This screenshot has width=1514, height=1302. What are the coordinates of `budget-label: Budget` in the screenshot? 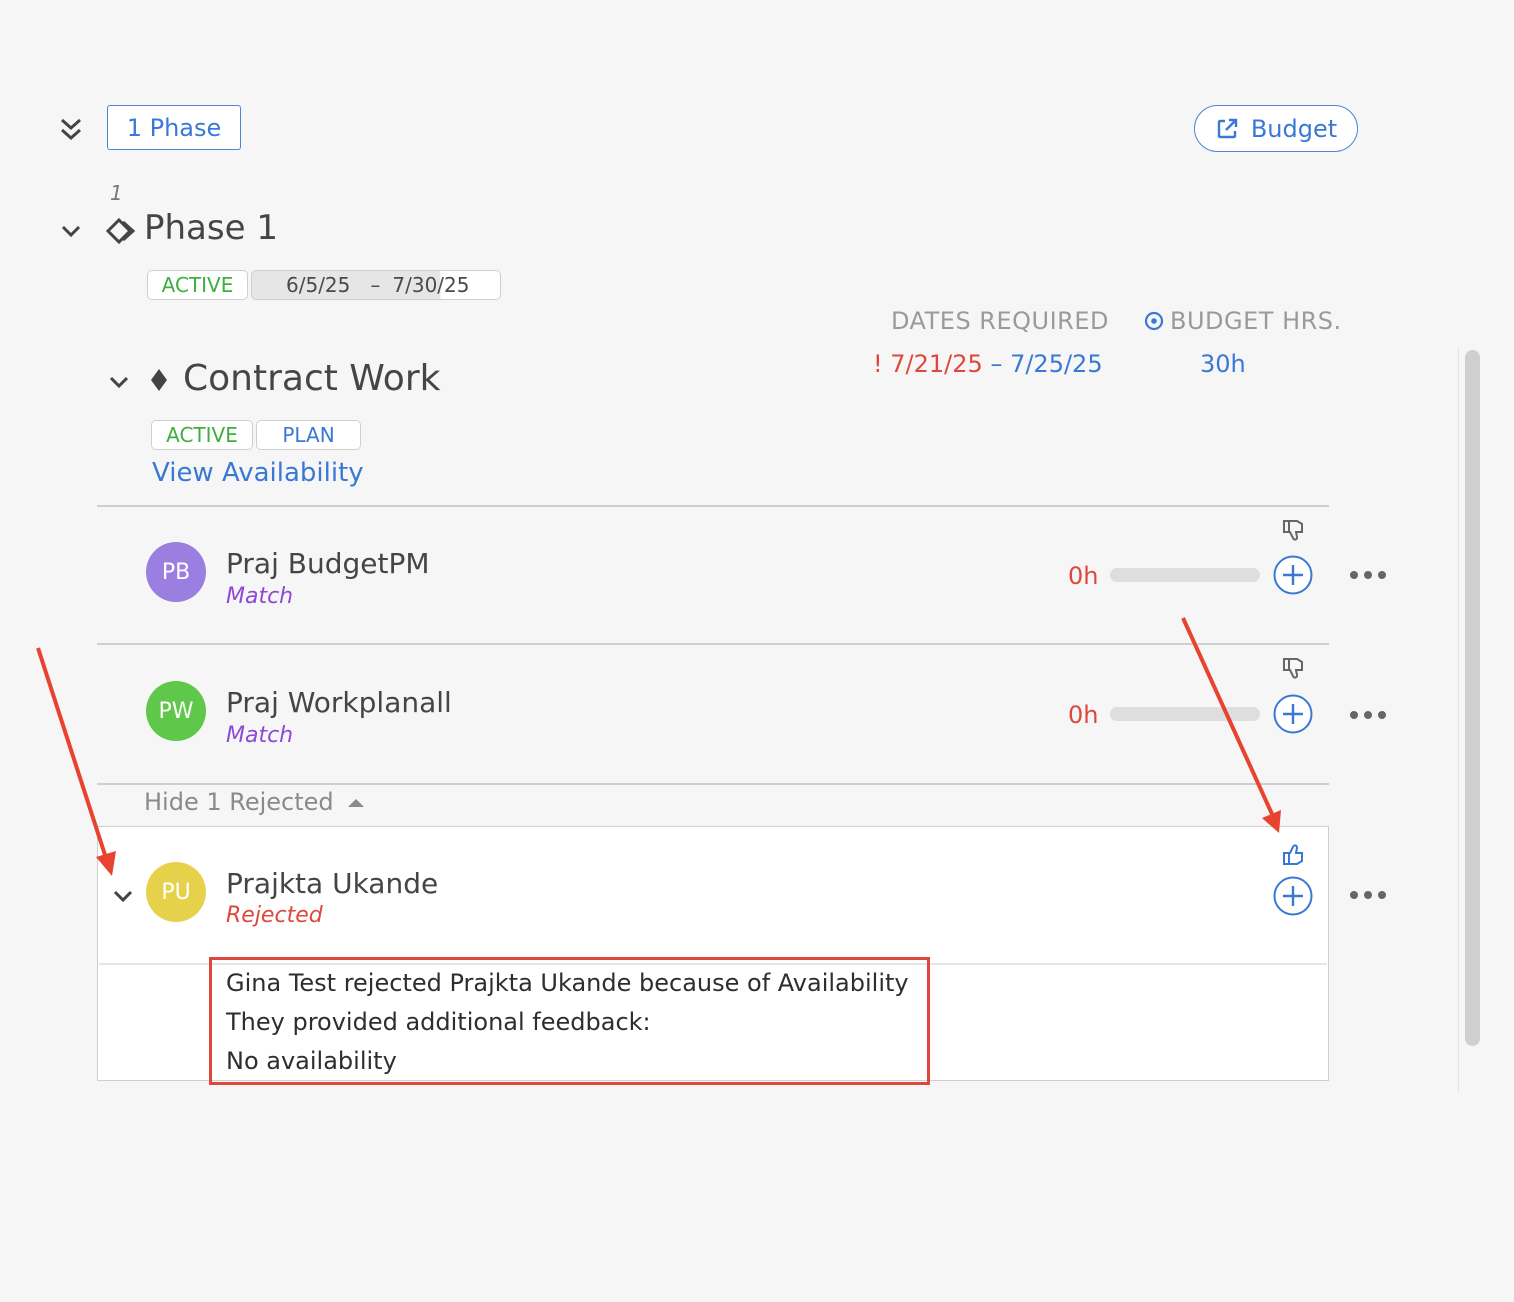 It's located at (1294, 128).